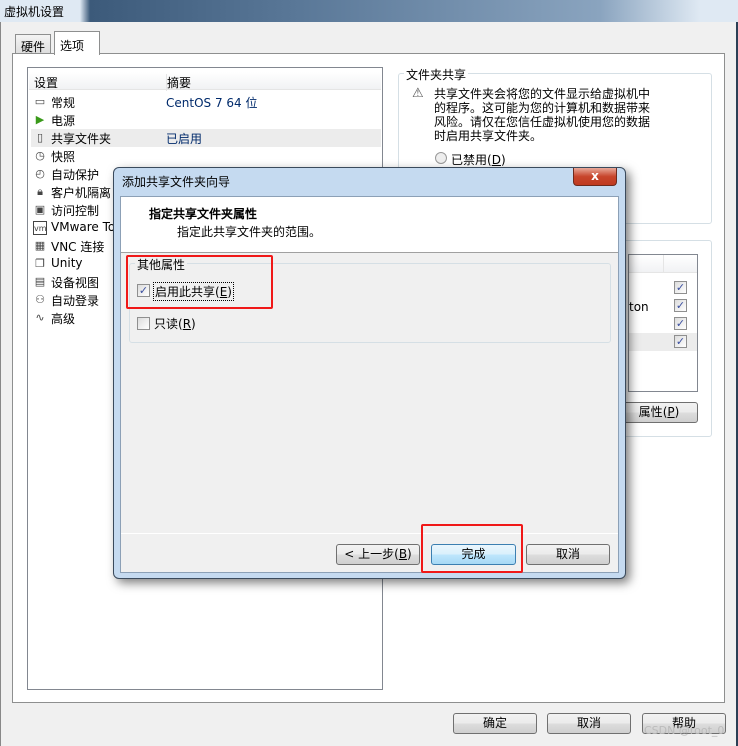 This screenshot has height=746, width=738. What do you see at coordinates (81, 193) in the screenshot?
I see `setting-name: 客户机隔离` at bounding box center [81, 193].